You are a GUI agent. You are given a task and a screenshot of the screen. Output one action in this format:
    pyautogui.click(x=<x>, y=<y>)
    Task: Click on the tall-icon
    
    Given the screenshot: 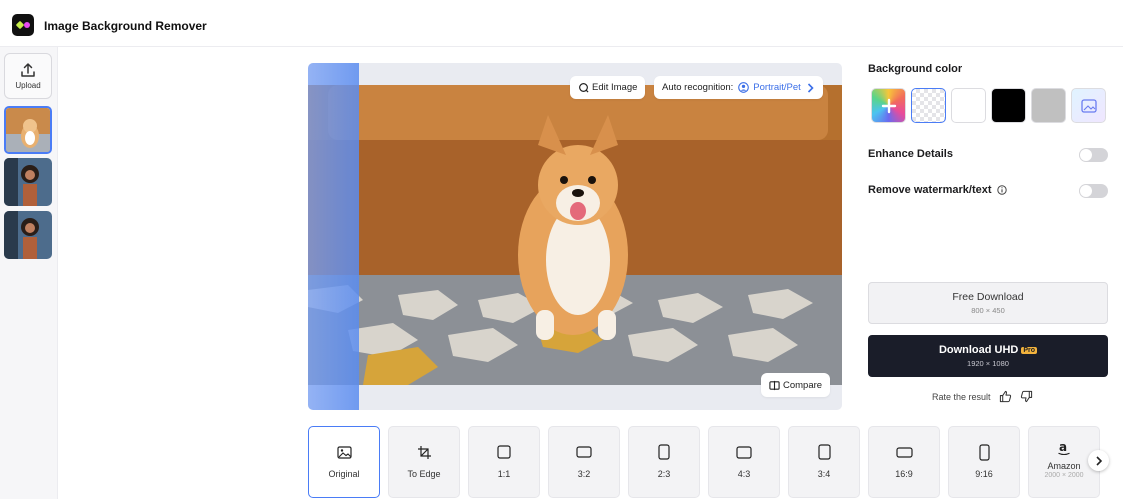 What is the action you would take?
    pyautogui.click(x=984, y=452)
    